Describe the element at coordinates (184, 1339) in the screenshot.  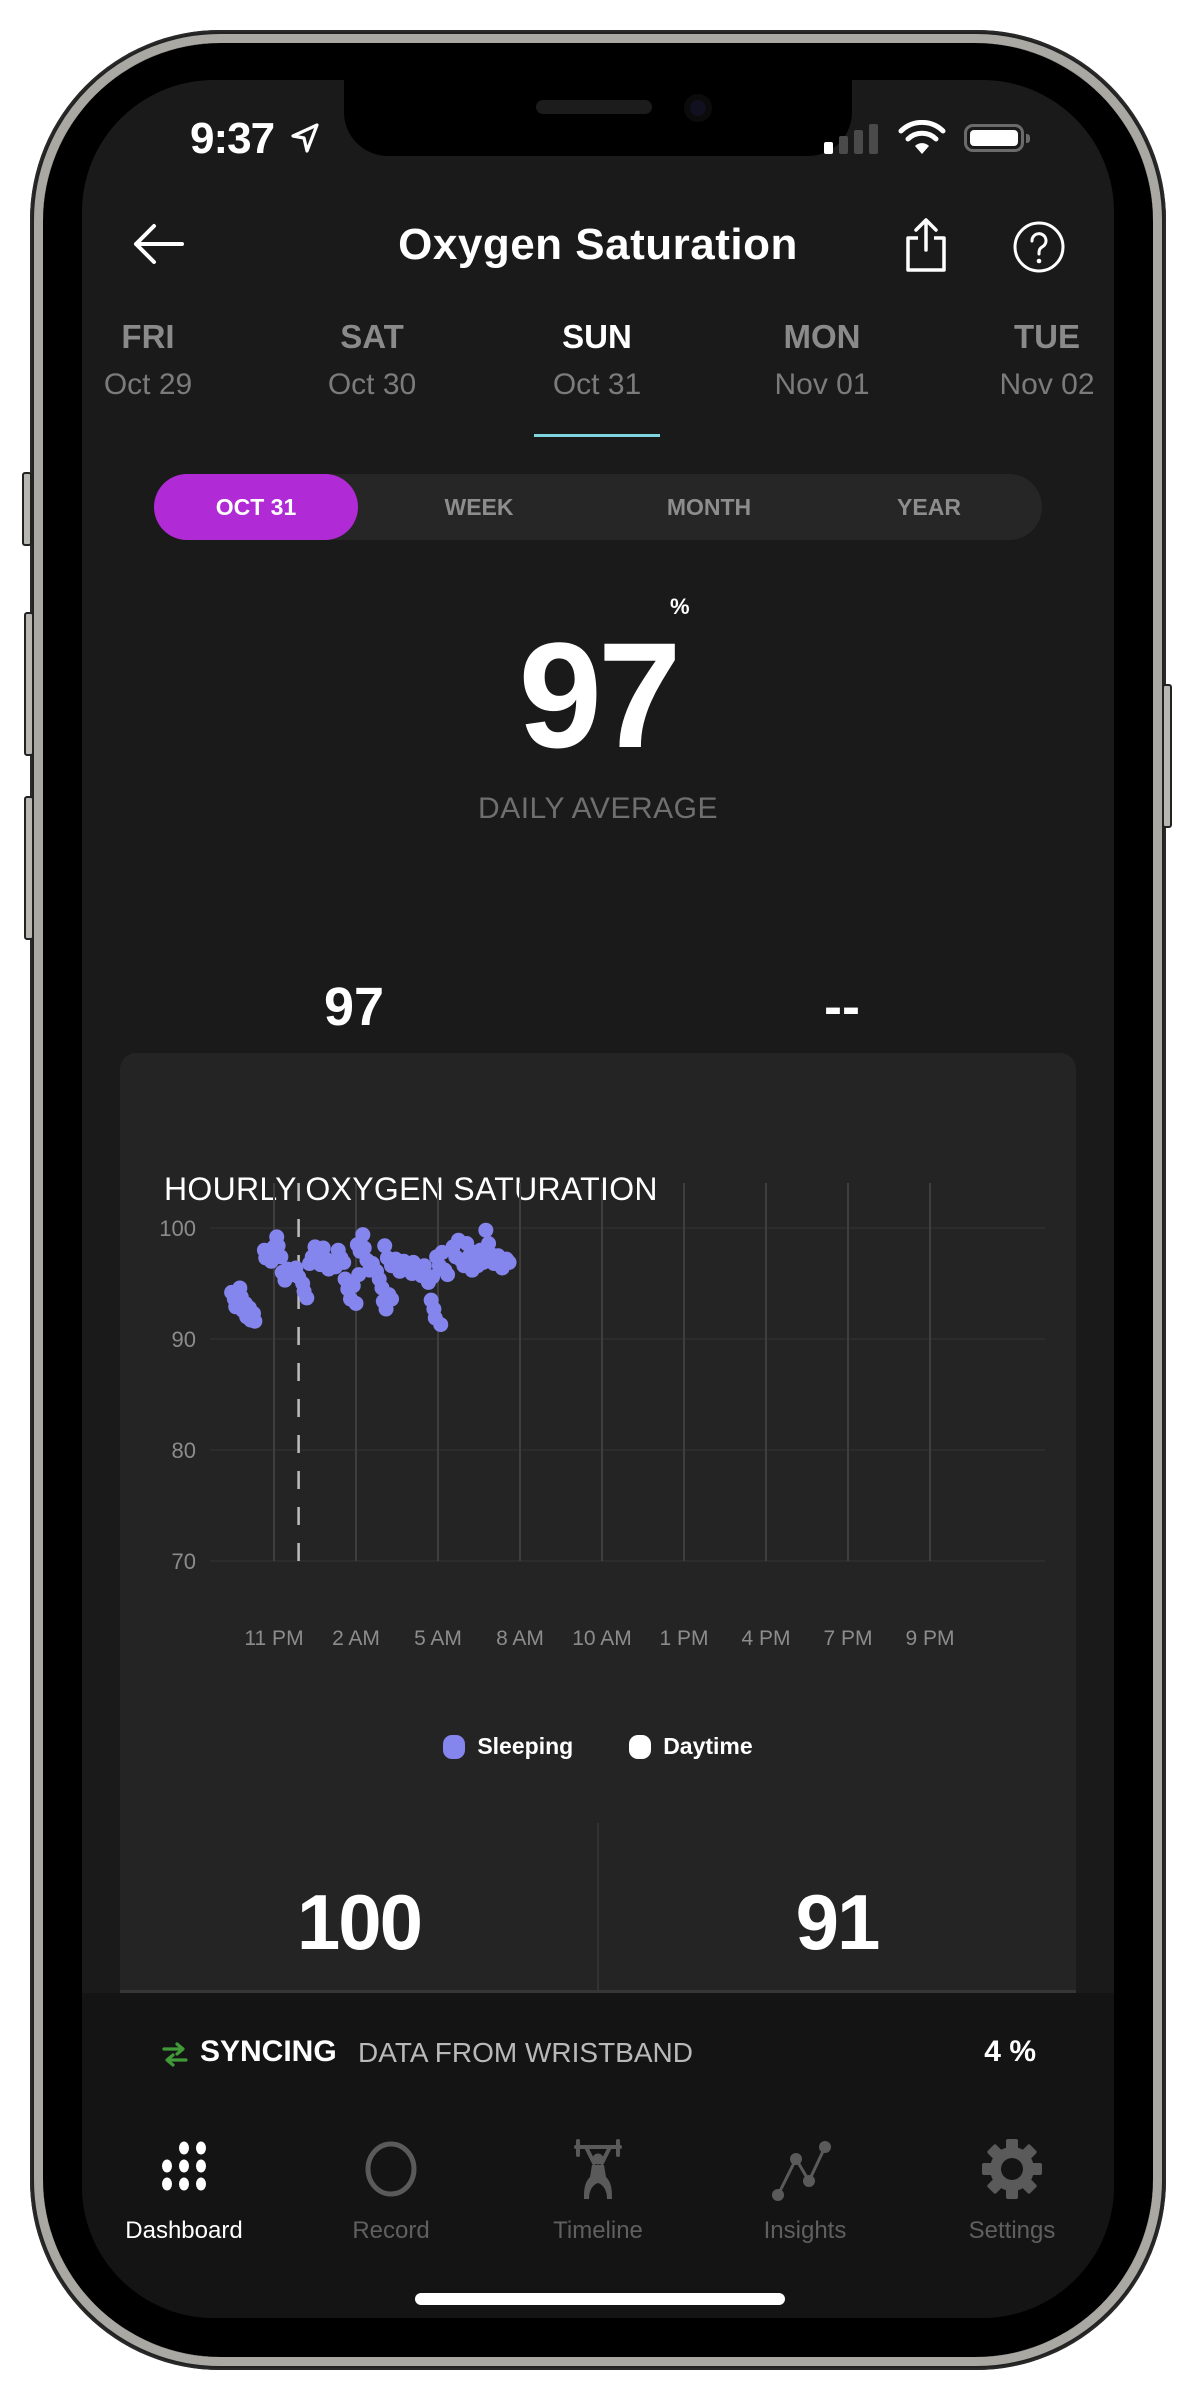
I see `y-tick-label: 90` at that location.